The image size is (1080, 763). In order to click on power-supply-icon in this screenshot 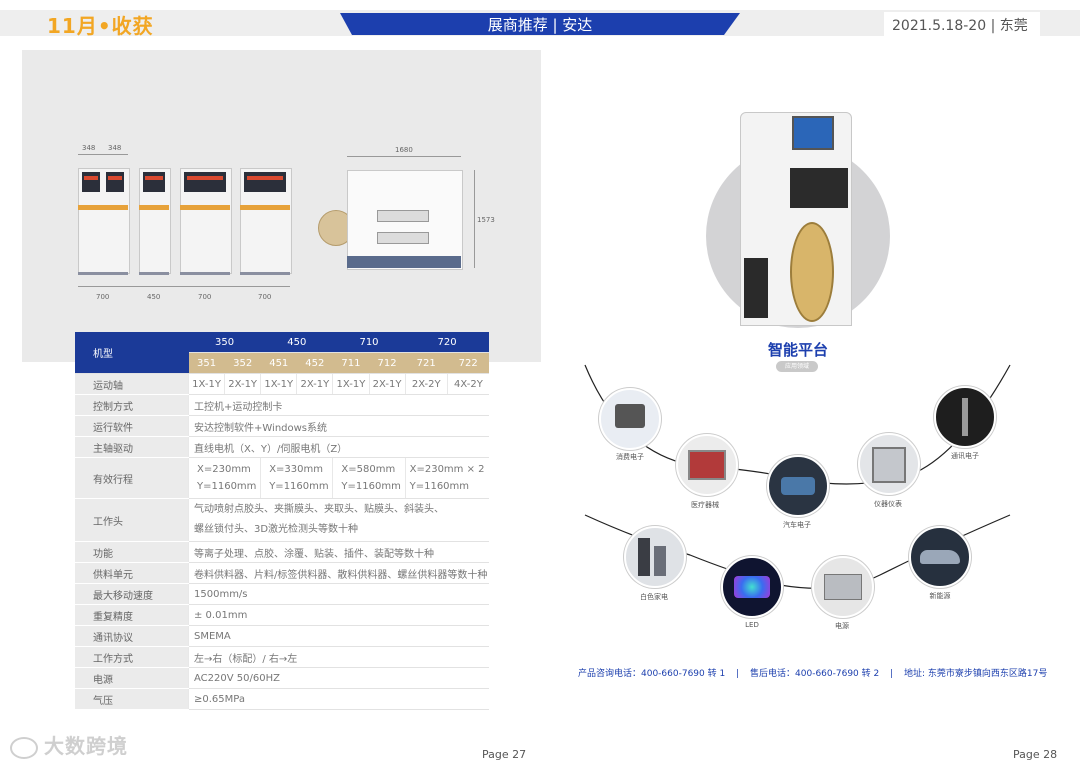, I will do `click(843, 587)`.